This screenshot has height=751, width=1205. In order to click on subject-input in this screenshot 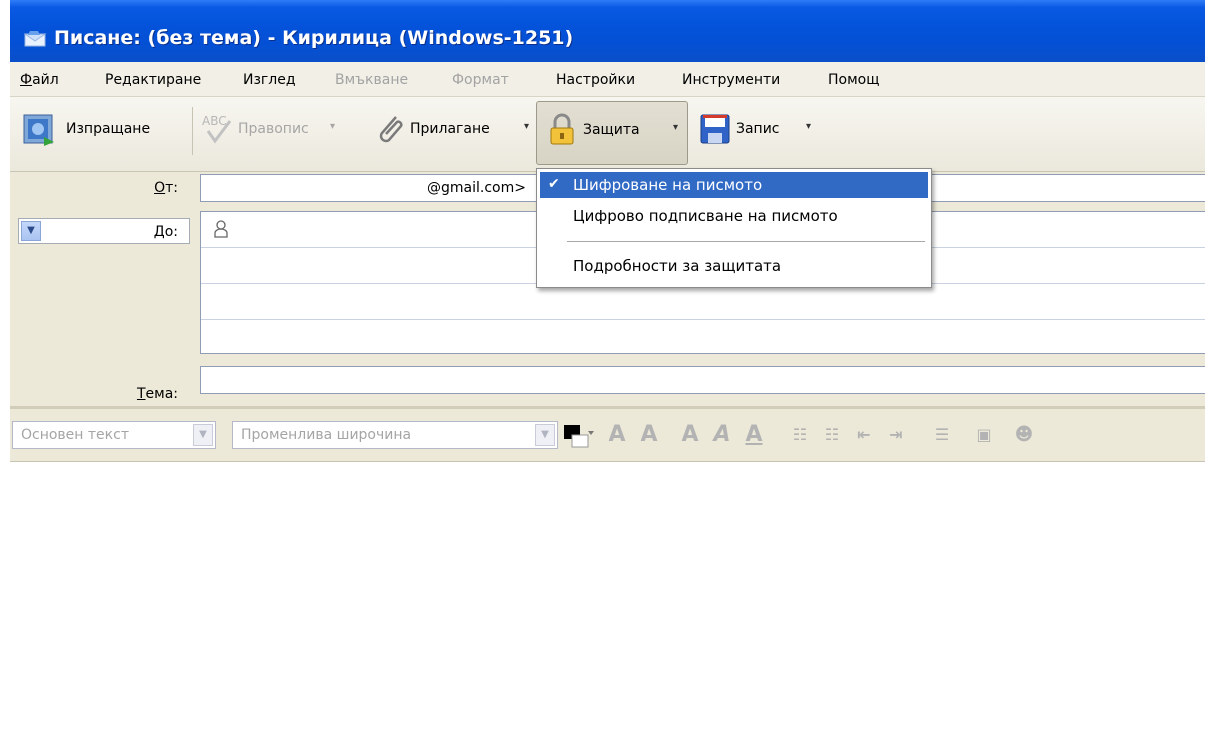, I will do `click(702, 380)`.